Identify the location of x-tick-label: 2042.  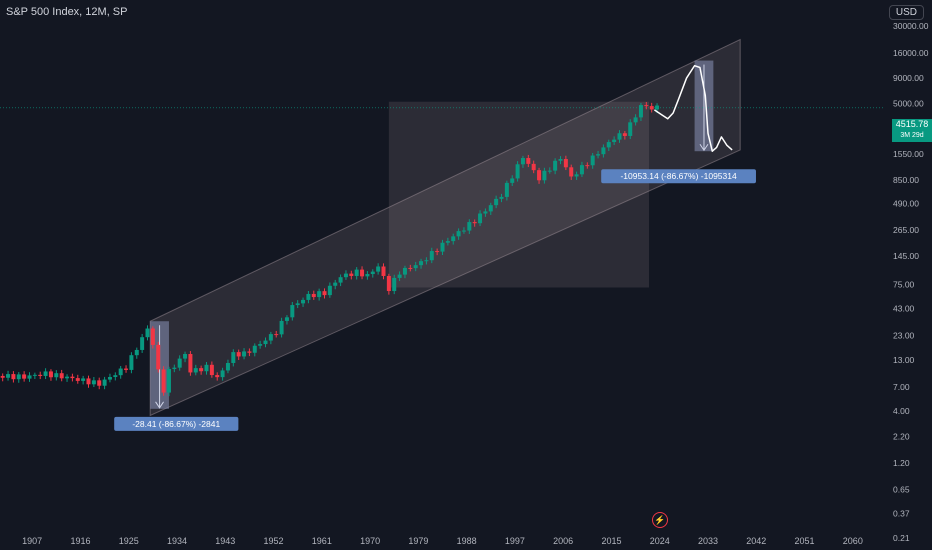
(756, 541).